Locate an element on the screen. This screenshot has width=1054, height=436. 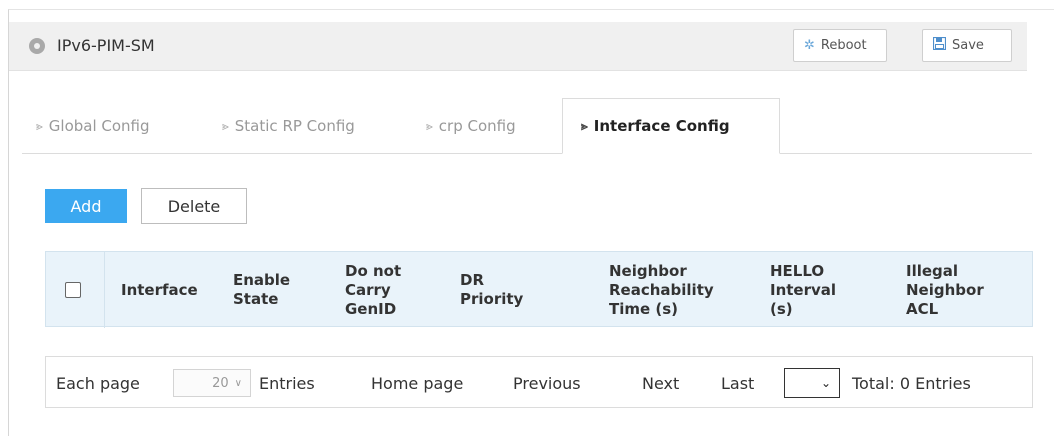
tab-global-config: ⪢ Global Config is located at coordinates (93, 126).